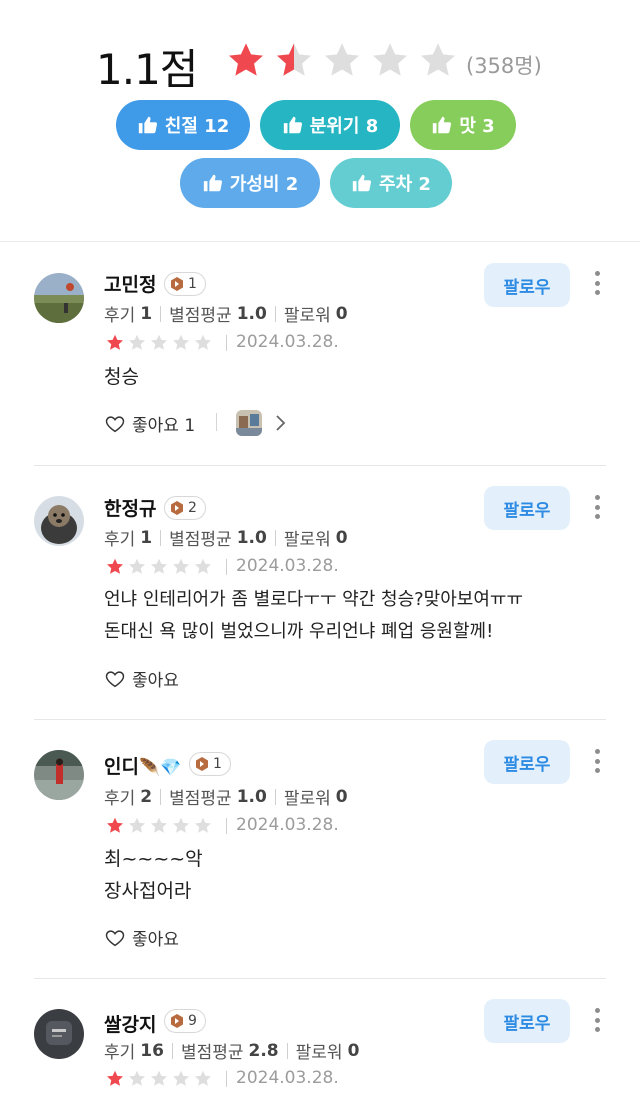  What do you see at coordinates (146, 796) in the screenshot?
I see `stat-reviews-value: 2` at bounding box center [146, 796].